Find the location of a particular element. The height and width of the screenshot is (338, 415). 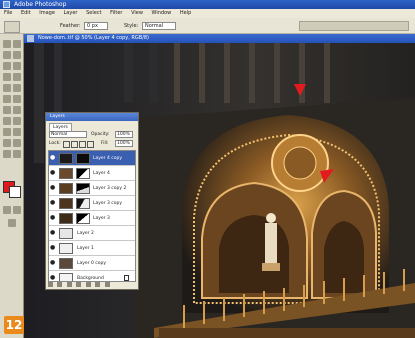

standard-mode-icon is located at coordinates (17, 210).